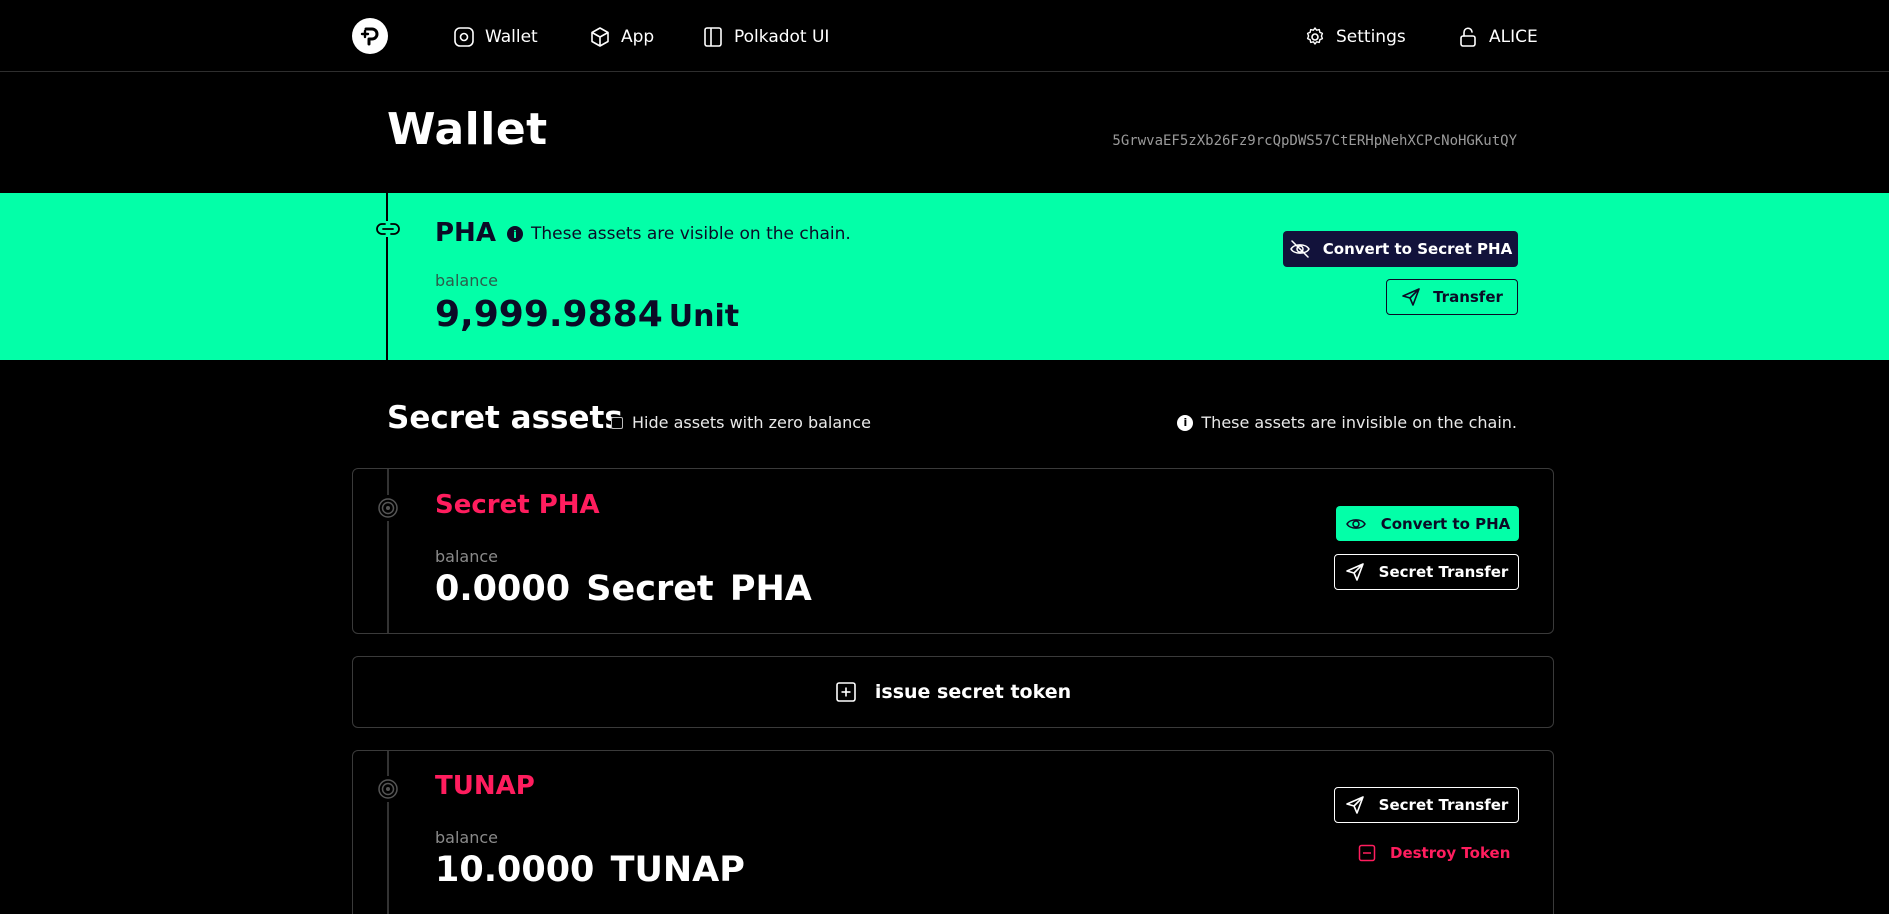 This screenshot has width=1889, height=914. Describe the element at coordinates (638, 37) in the screenshot. I see `nav-app-label: App` at that location.